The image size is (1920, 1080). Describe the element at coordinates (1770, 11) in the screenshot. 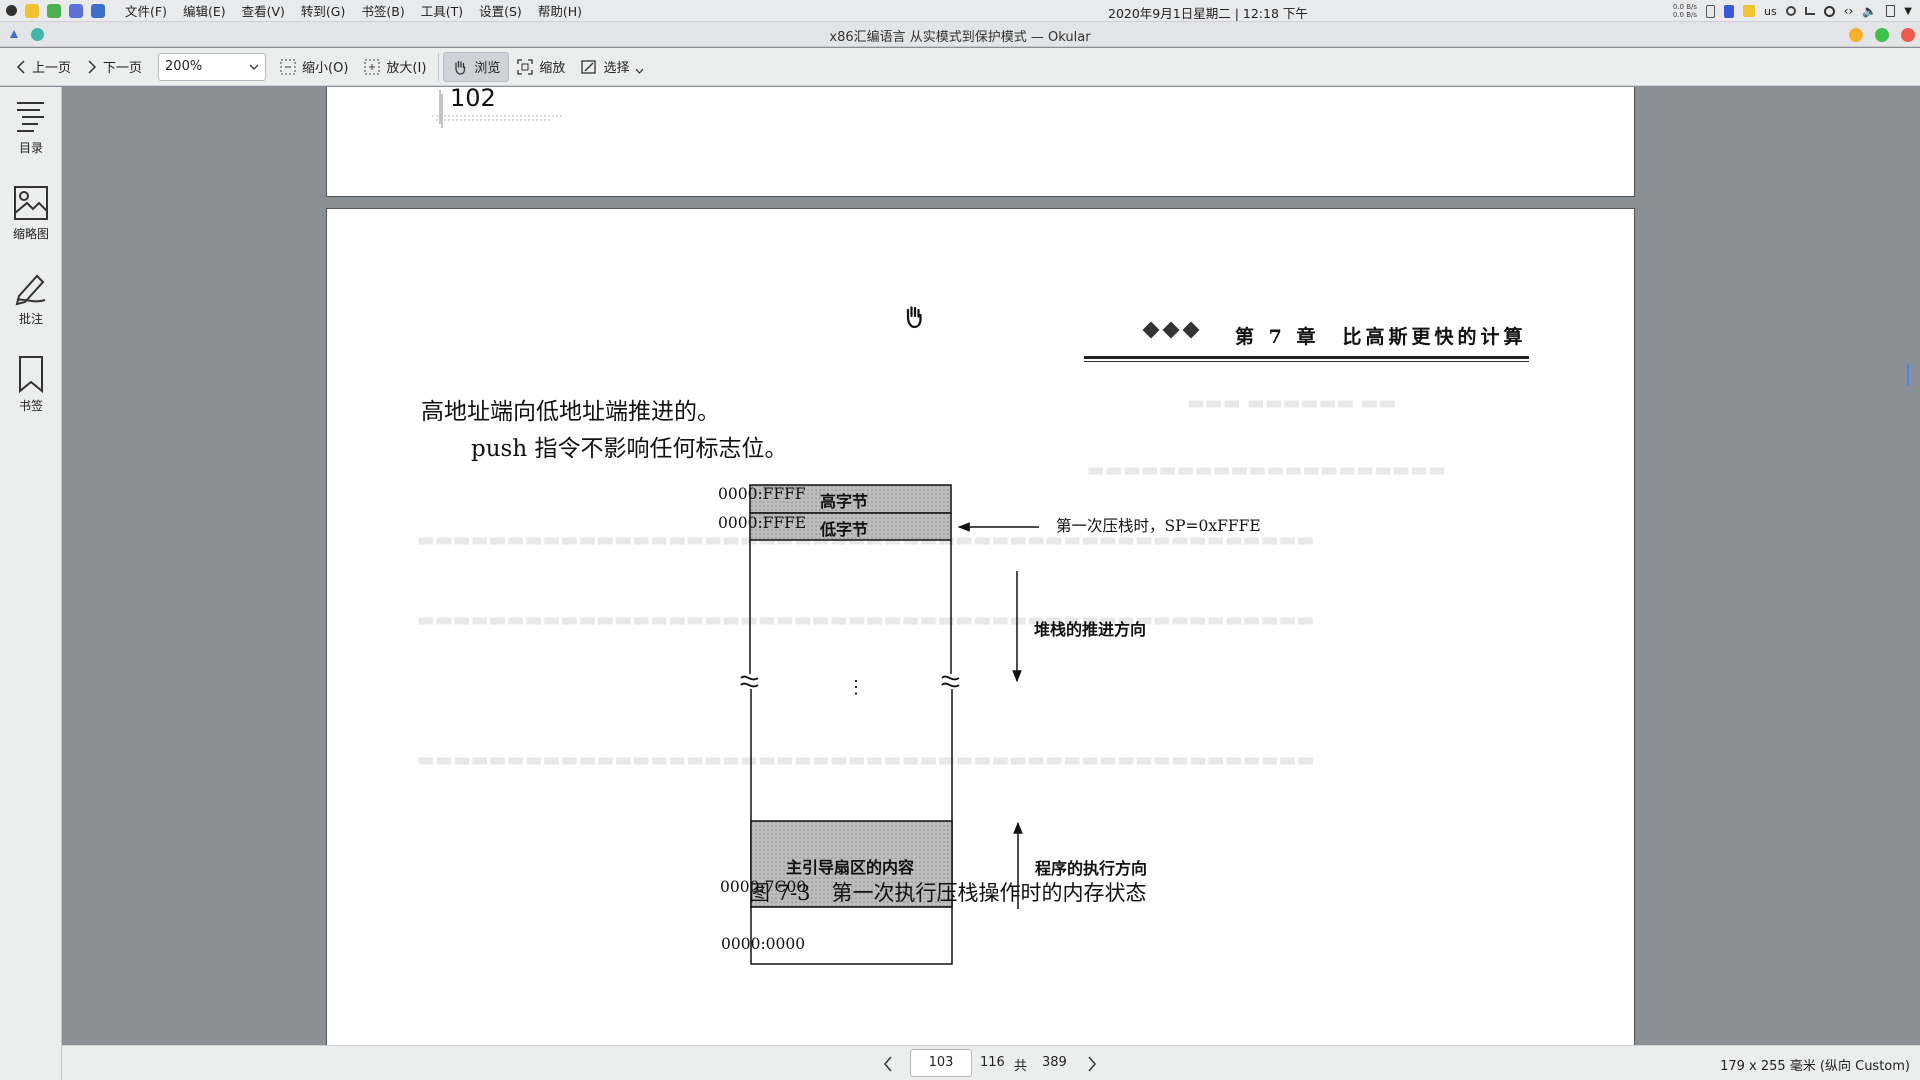

I see `keyboard-layout: us` at that location.